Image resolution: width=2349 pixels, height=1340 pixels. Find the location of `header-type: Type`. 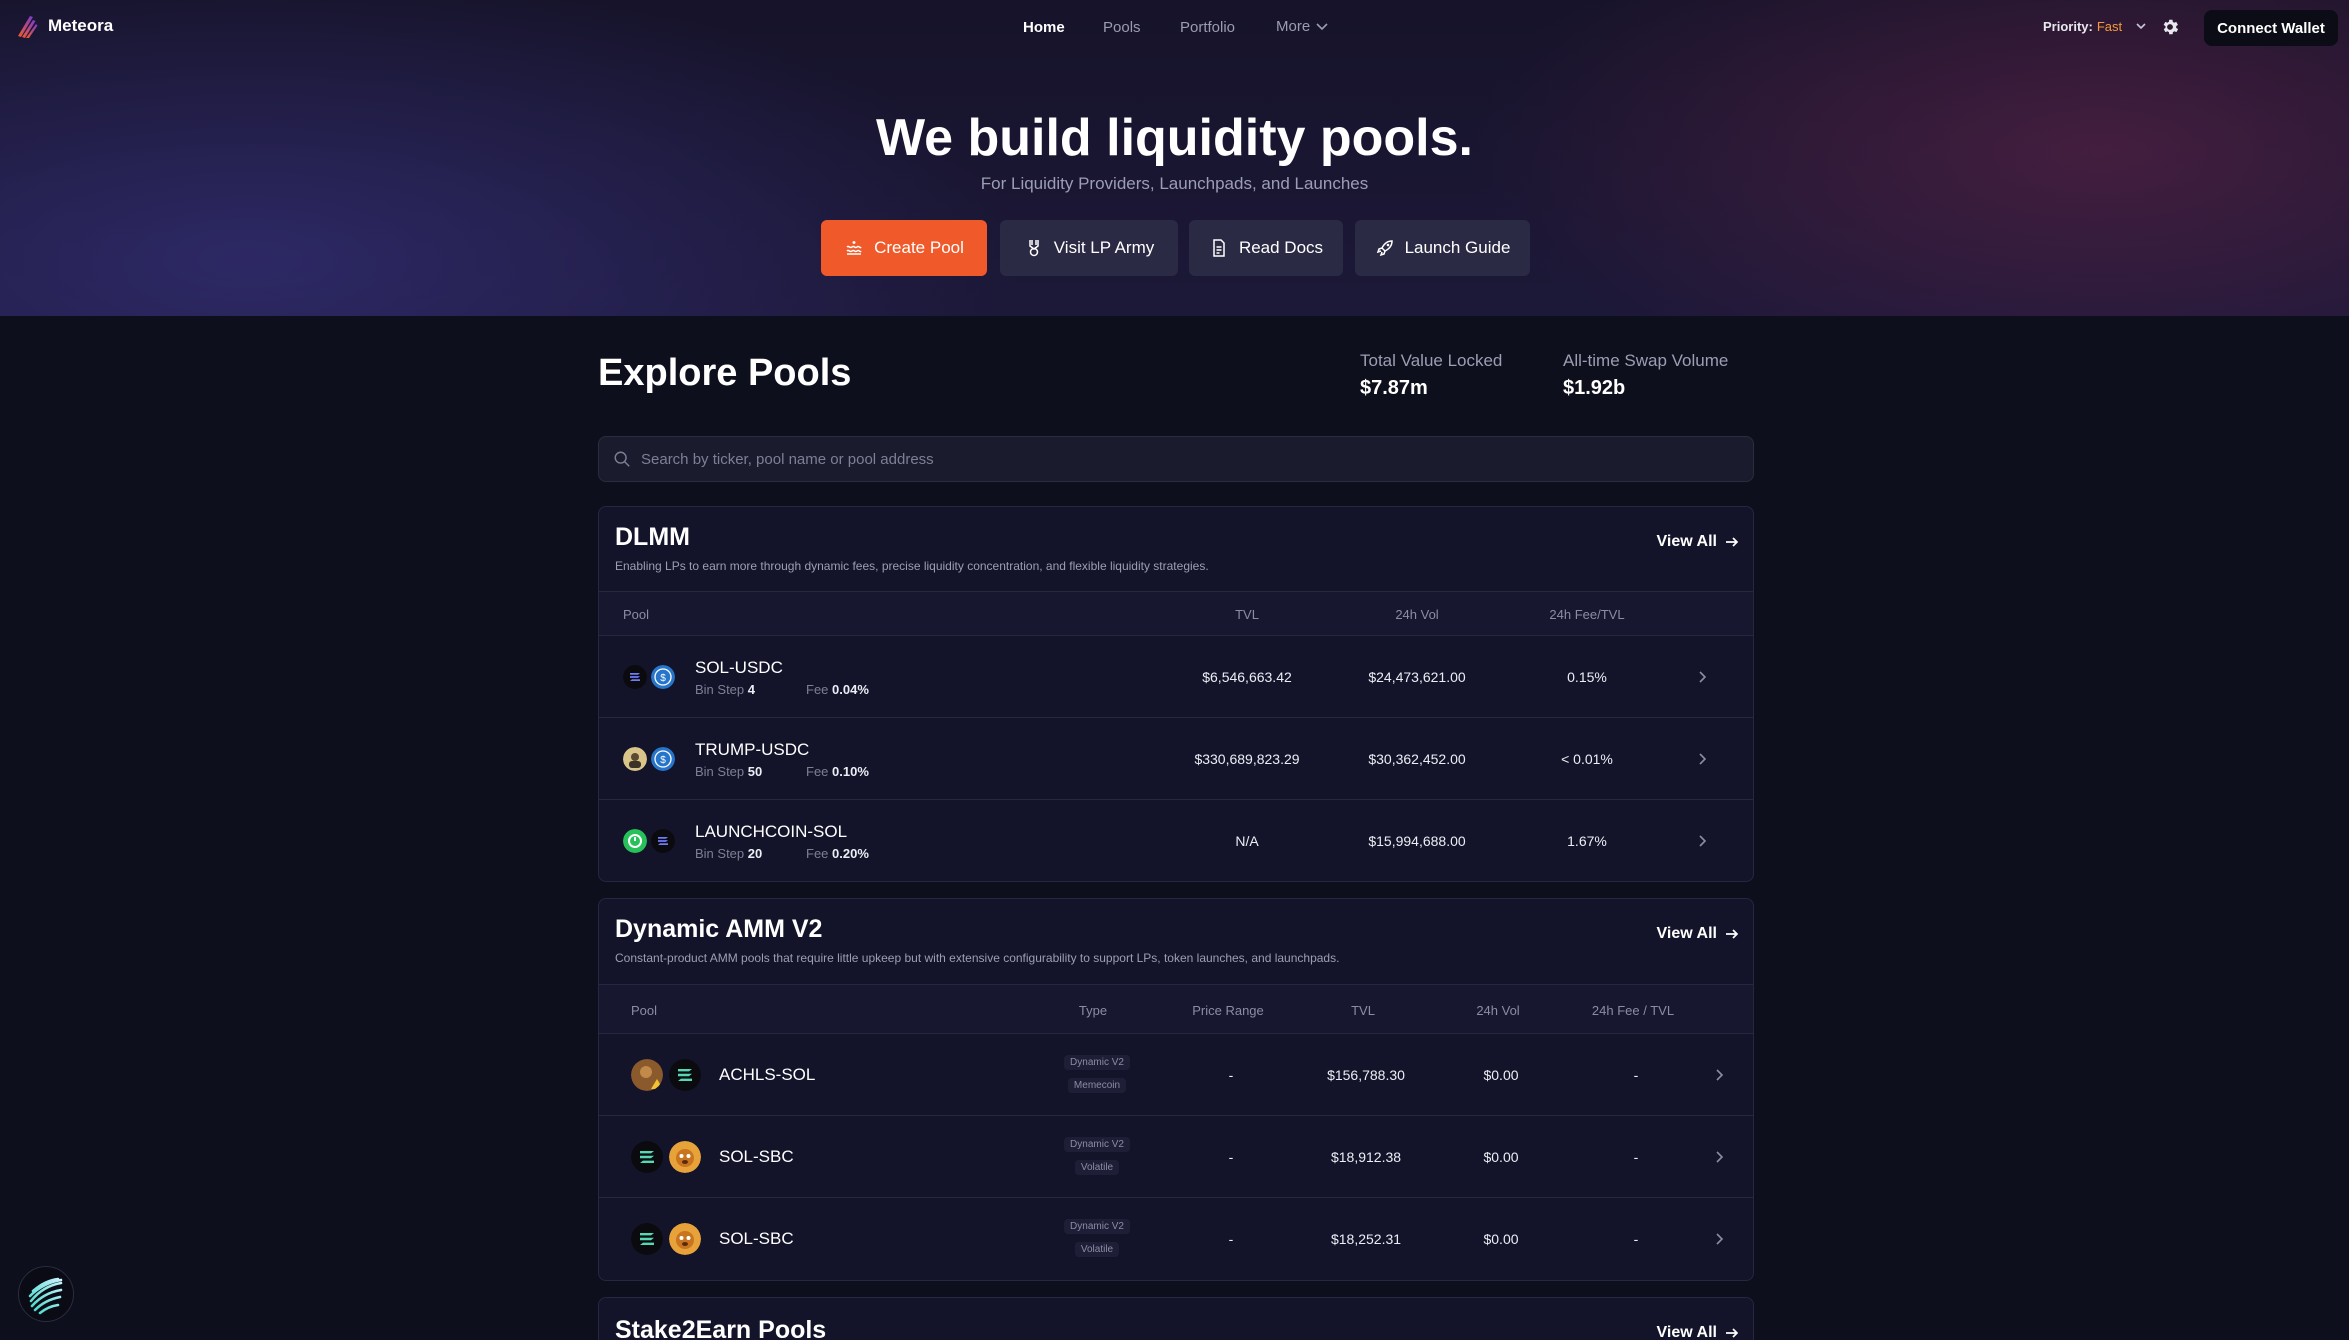

header-type: Type is located at coordinates (1093, 1010).